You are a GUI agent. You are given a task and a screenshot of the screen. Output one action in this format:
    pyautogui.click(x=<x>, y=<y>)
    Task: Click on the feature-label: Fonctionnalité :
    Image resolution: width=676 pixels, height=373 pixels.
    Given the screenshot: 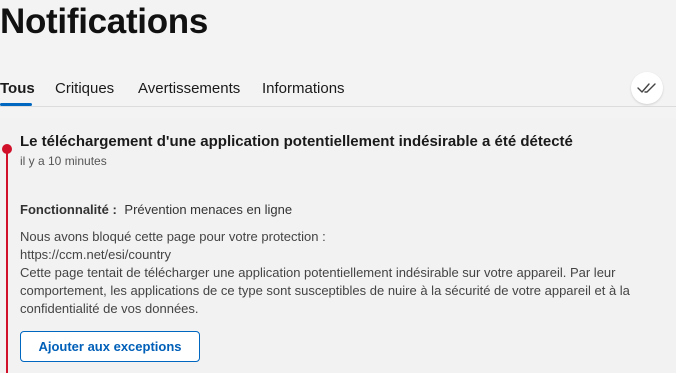 What is the action you would take?
    pyautogui.click(x=68, y=209)
    